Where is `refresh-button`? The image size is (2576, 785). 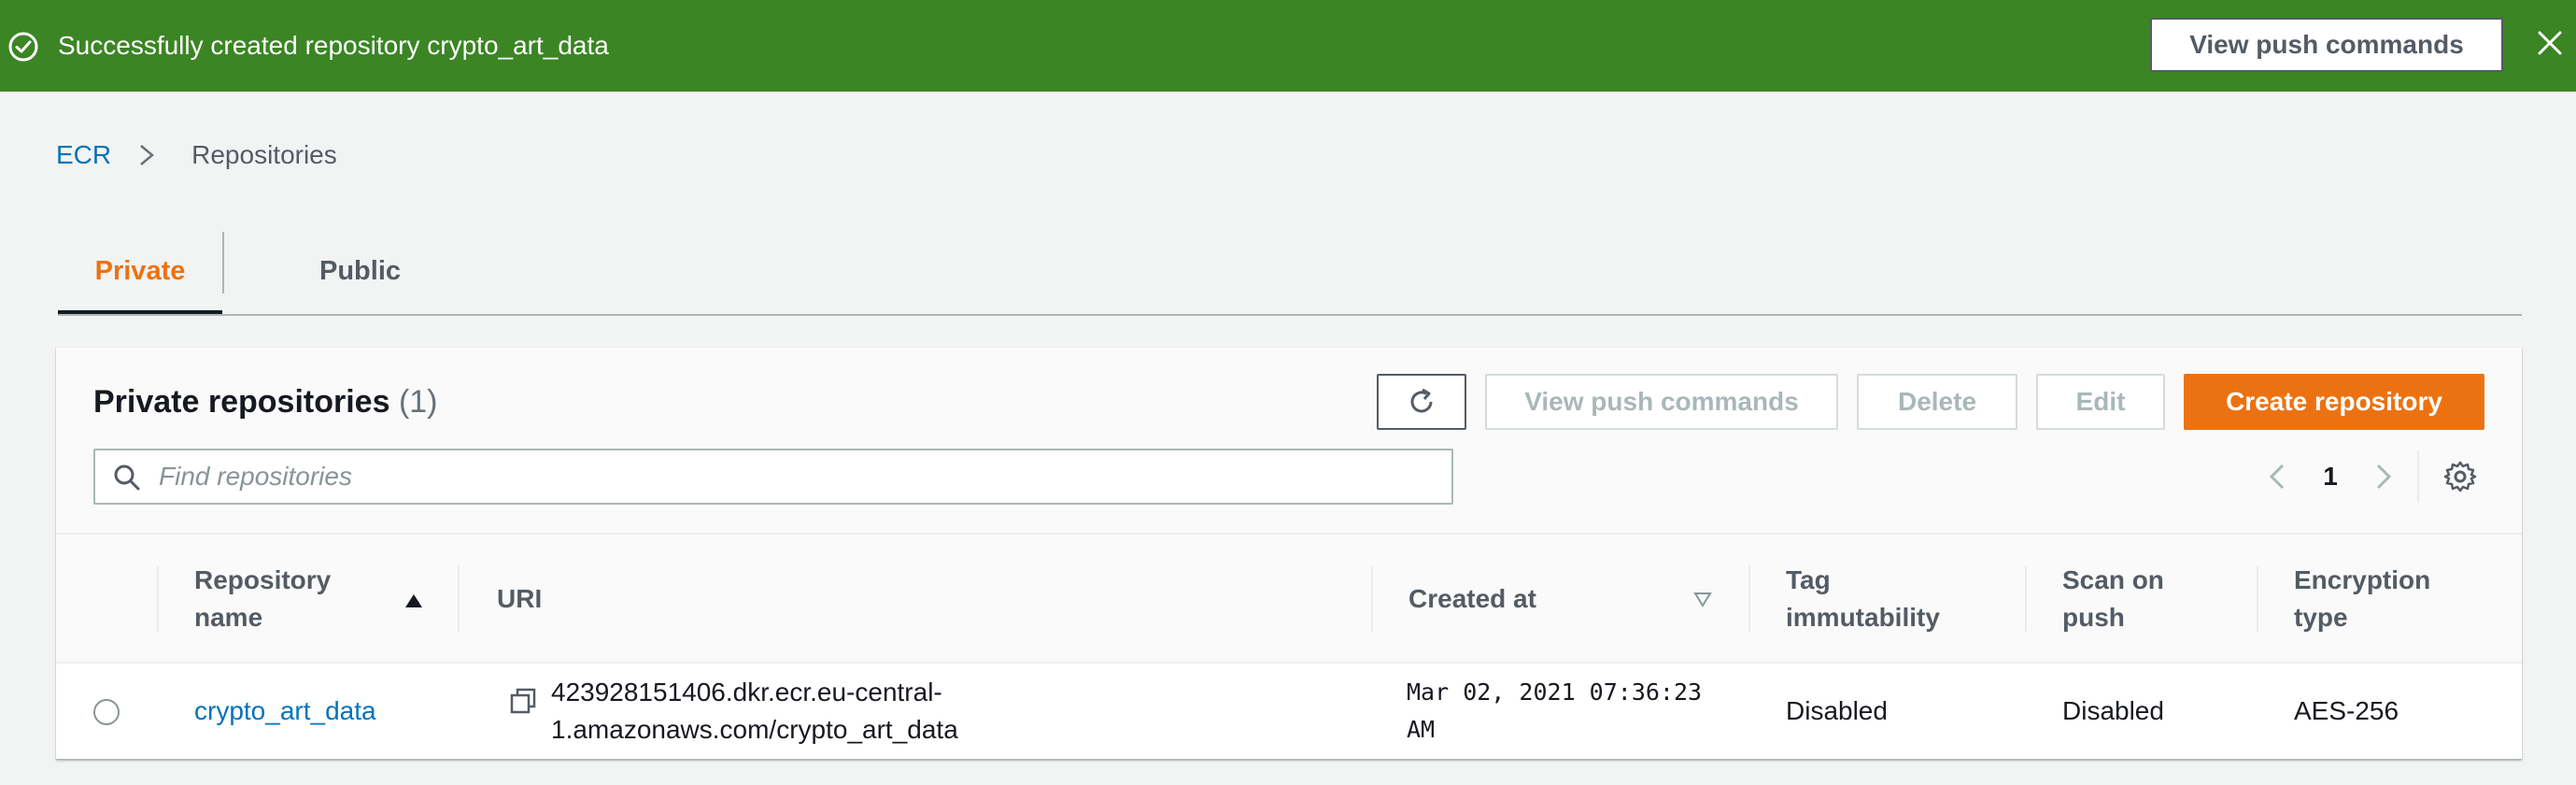 refresh-button is located at coordinates (1421, 402).